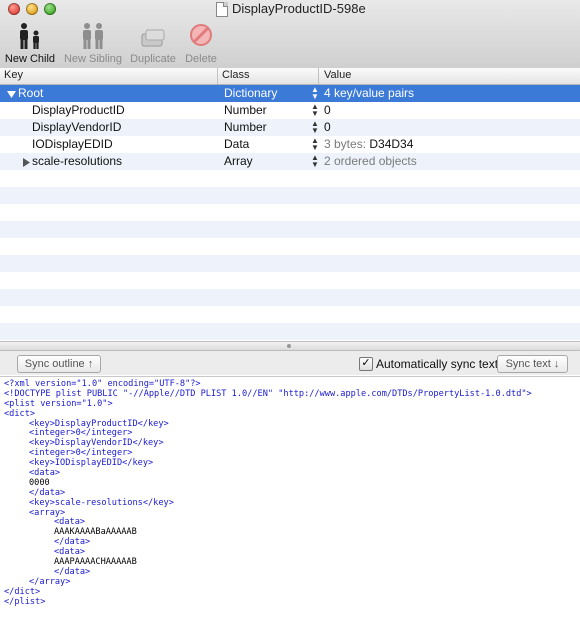 The image size is (580, 623). Describe the element at coordinates (153, 36) in the screenshot. I see `duplicate-icon` at that location.